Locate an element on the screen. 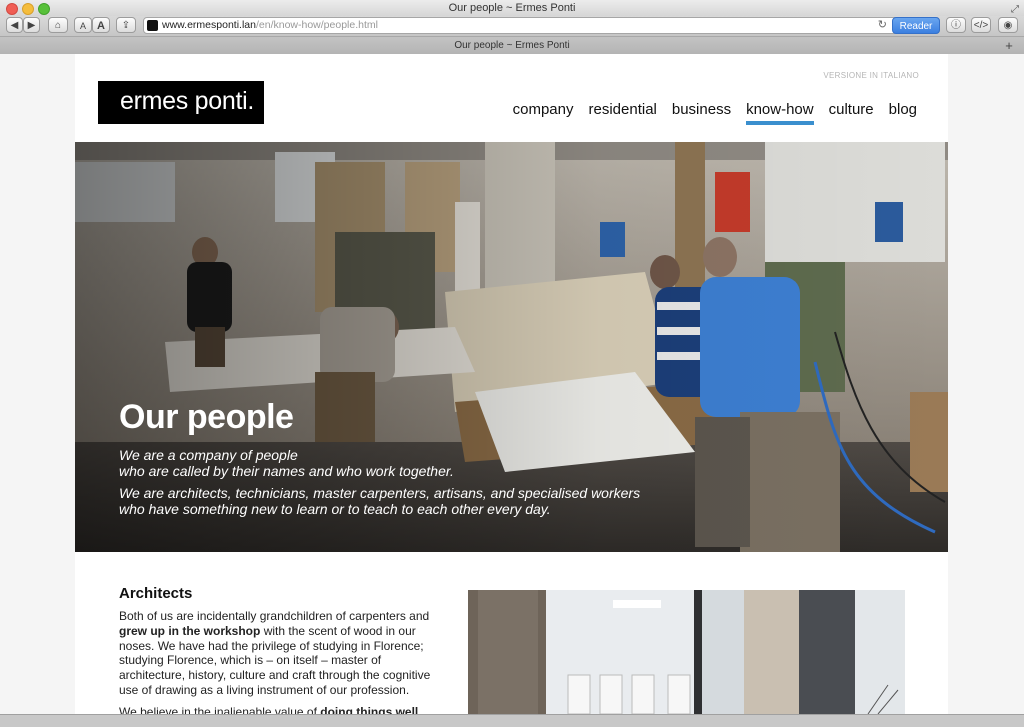 The height and width of the screenshot is (727, 1024). screenshot-button: ◉ is located at coordinates (1008, 25).